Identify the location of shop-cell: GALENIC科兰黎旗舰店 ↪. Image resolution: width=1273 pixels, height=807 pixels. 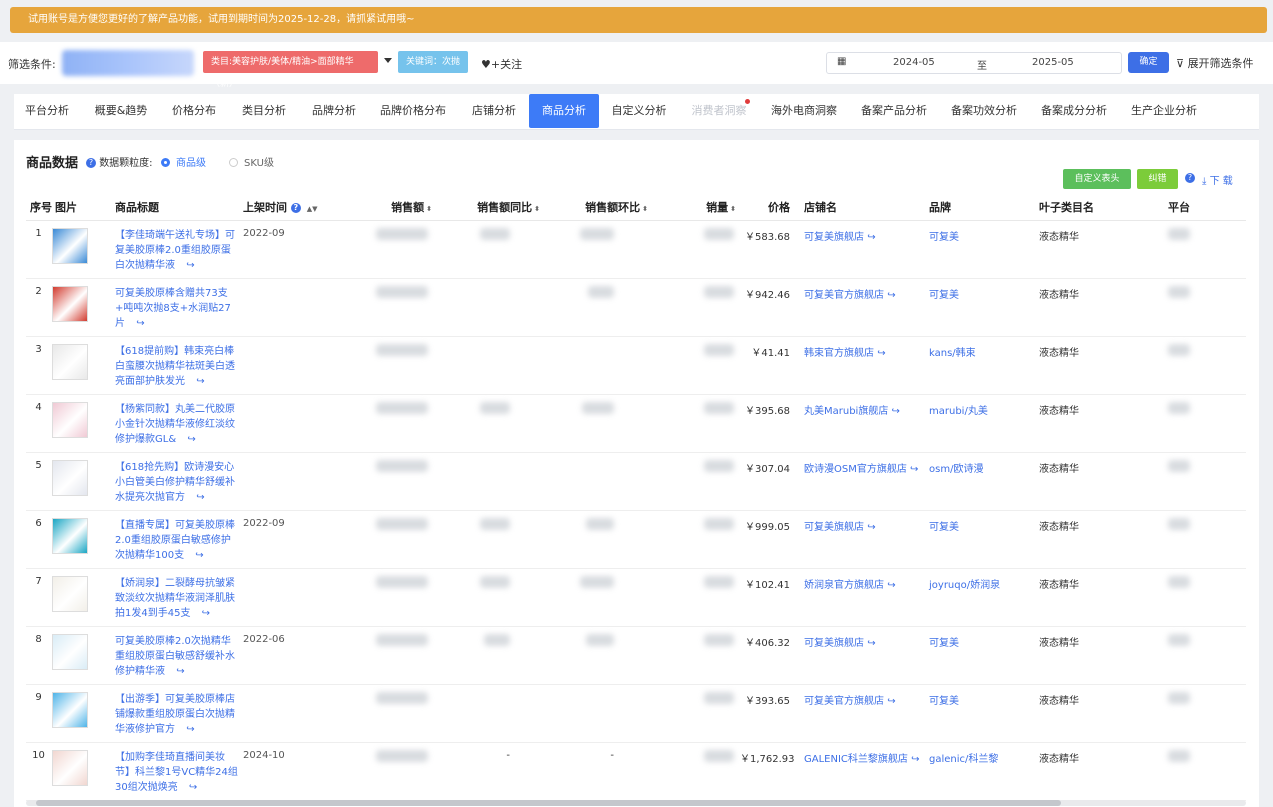
(862, 771).